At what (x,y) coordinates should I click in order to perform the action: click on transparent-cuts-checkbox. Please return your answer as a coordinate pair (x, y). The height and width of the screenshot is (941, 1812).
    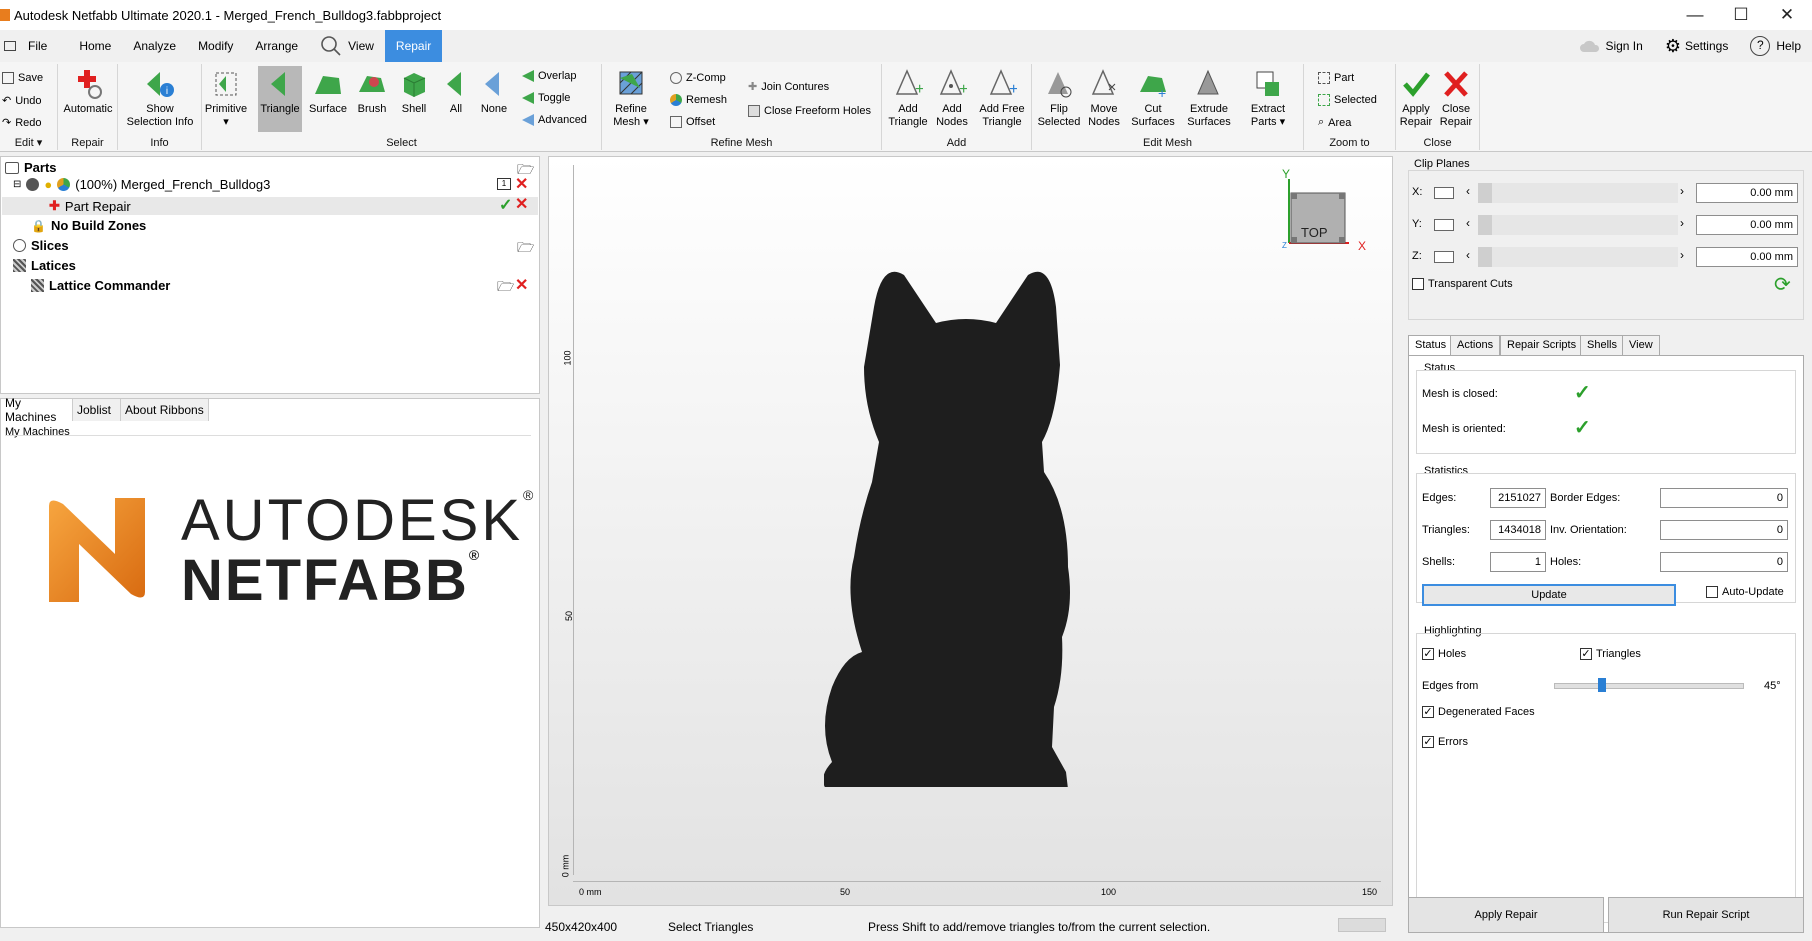
    Looking at the image, I should click on (1418, 284).